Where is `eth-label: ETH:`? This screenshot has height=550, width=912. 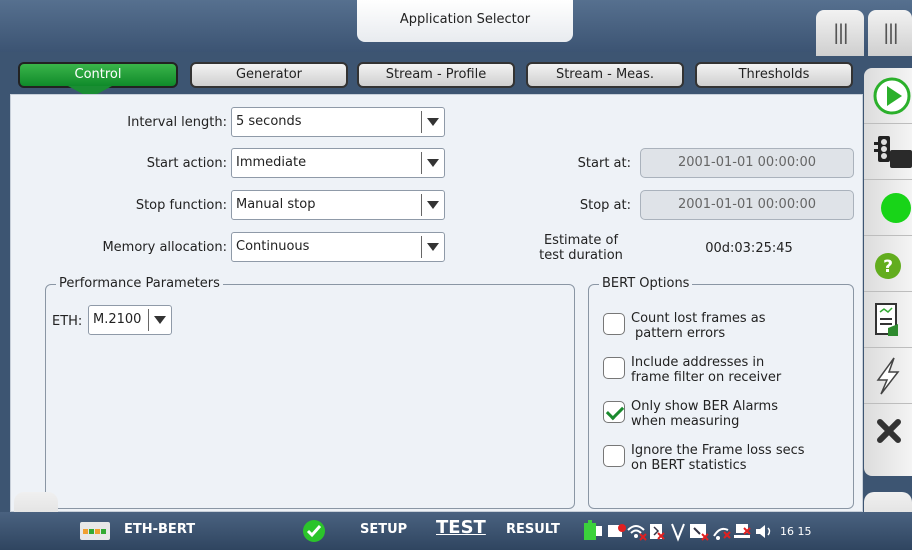 eth-label: ETH: is located at coordinates (67, 321).